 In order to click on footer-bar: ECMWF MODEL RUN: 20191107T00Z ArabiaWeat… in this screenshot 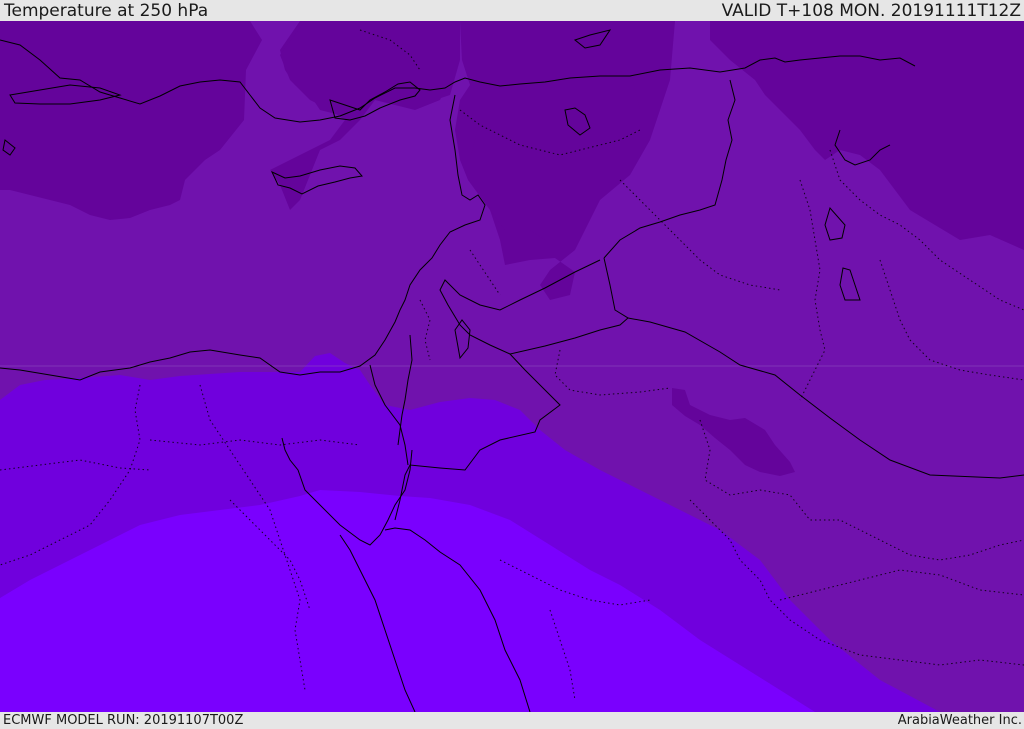, I will do `click(512, 720)`.